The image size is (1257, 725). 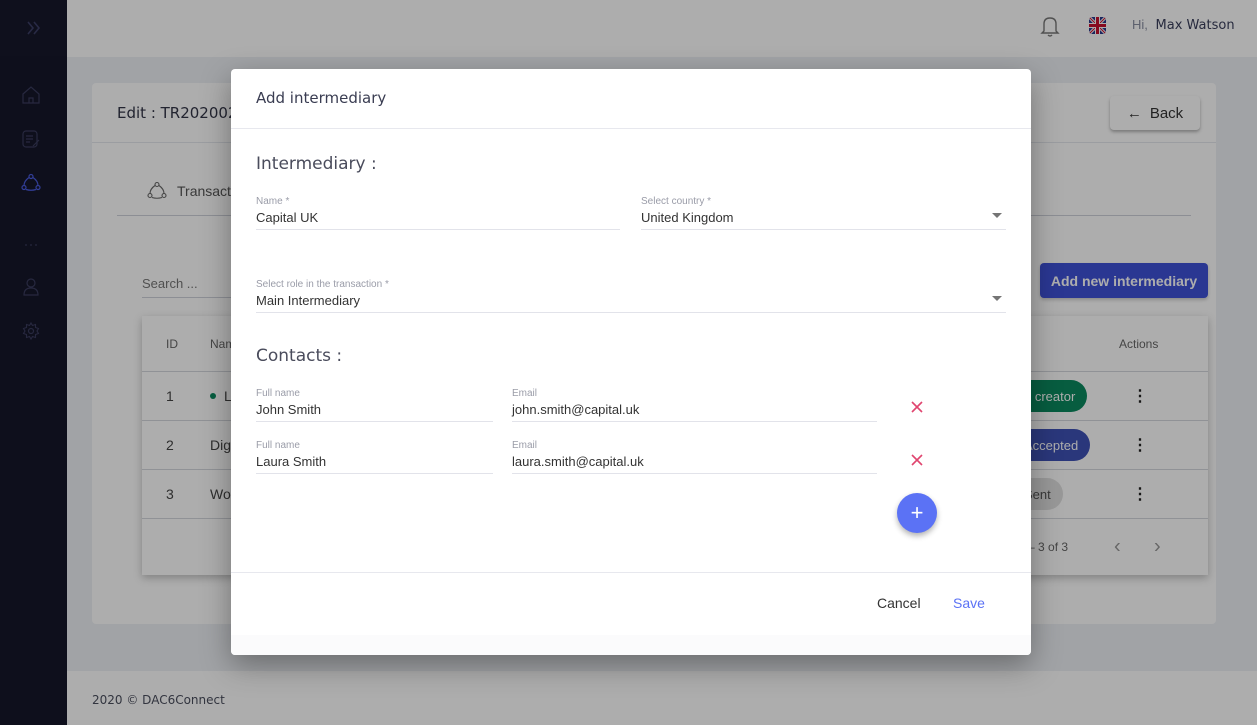 I want to click on country-value: United Kingdom, so click(x=687, y=217).